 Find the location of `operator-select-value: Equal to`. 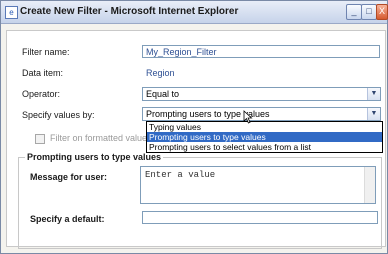

operator-select-value: Equal to is located at coordinates (163, 94).